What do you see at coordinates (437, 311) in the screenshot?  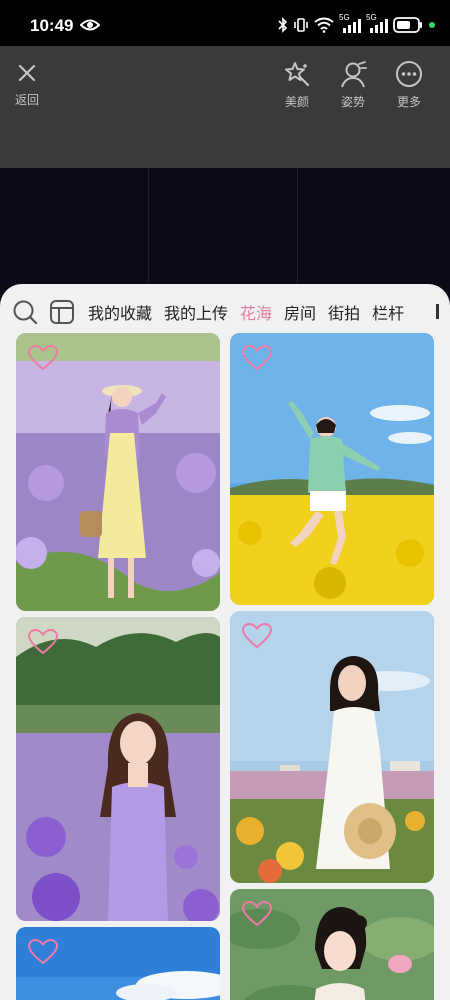 I see `tab-overflow-marker` at bounding box center [437, 311].